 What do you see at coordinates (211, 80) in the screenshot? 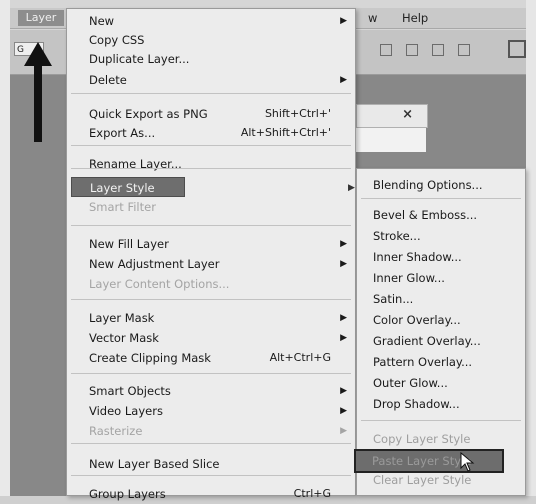
I see `menu-item-delete: Delete ▶` at bounding box center [211, 80].